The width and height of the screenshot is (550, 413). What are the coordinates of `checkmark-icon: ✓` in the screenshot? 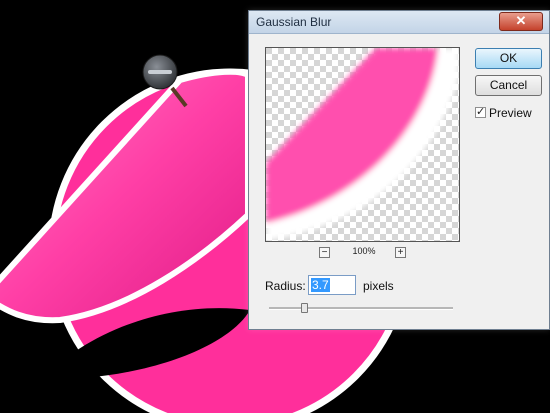 It's located at (481, 112).